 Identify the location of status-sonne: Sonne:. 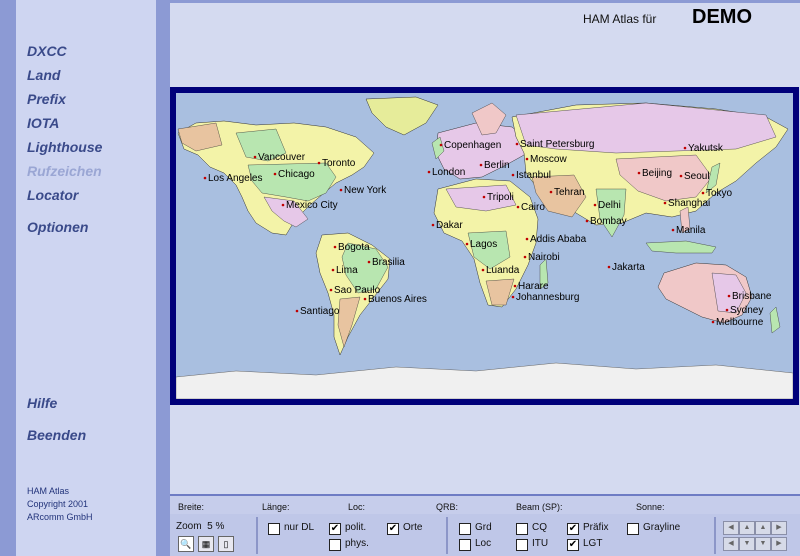
(650, 507).